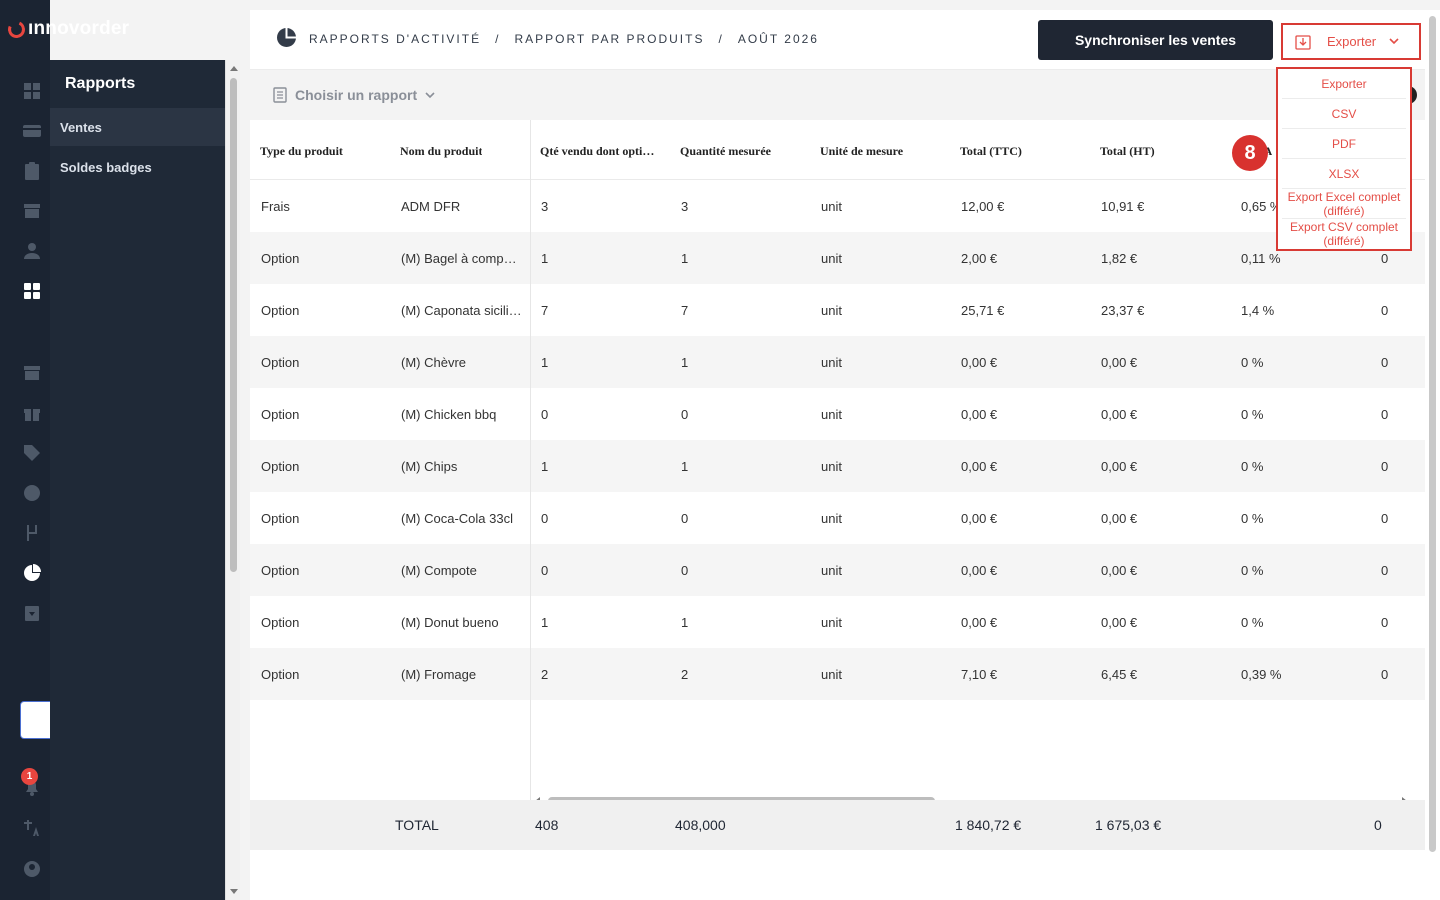 The image size is (1440, 900). I want to click on tag-icon, so click(32, 453).